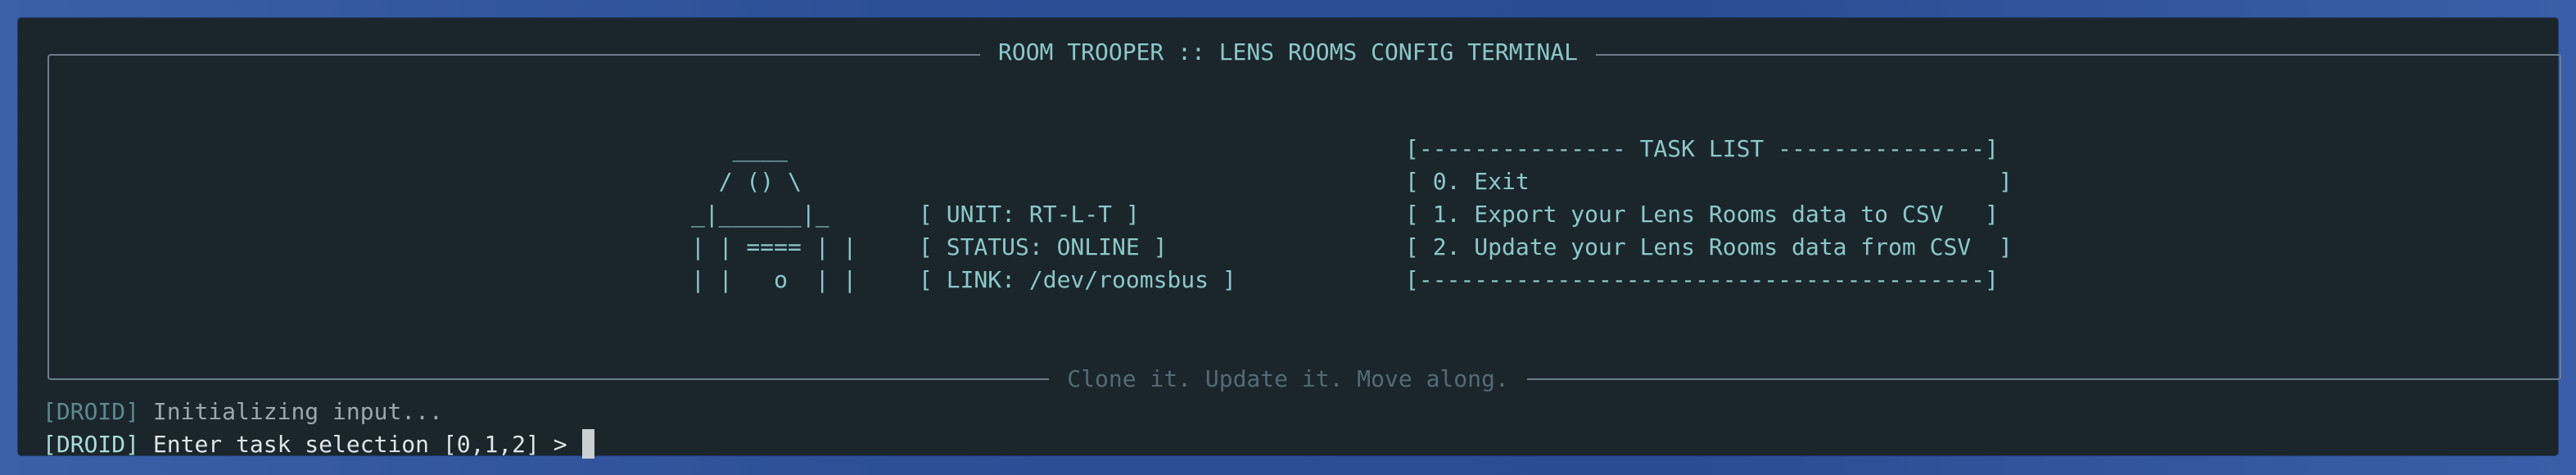 Image resolution: width=2576 pixels, height=475 pixels. Describe the element at coordinates (359, 444) in the screenshot. I see `prompt-text: Enter task selection [0,1,2] >` at that location.